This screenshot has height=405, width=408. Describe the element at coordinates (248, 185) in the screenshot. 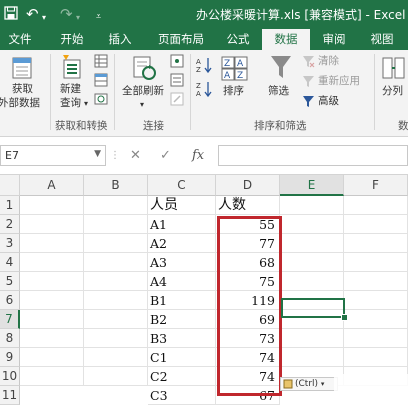

I see `column-header-d: D` at that location.